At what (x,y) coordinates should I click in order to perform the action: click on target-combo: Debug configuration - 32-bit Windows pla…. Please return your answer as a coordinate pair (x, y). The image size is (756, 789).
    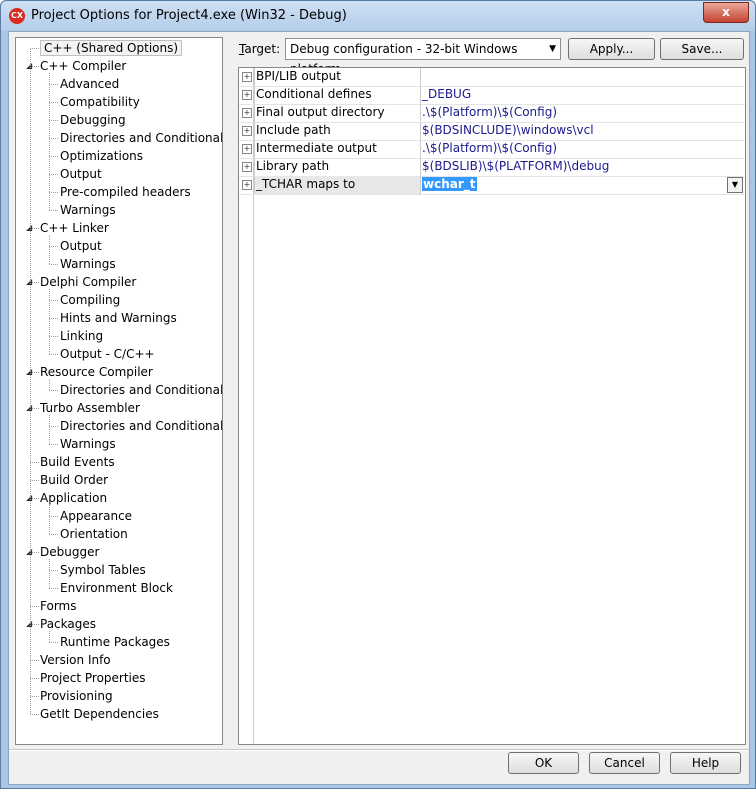
    Looking at the image, I should click on (423, 57).